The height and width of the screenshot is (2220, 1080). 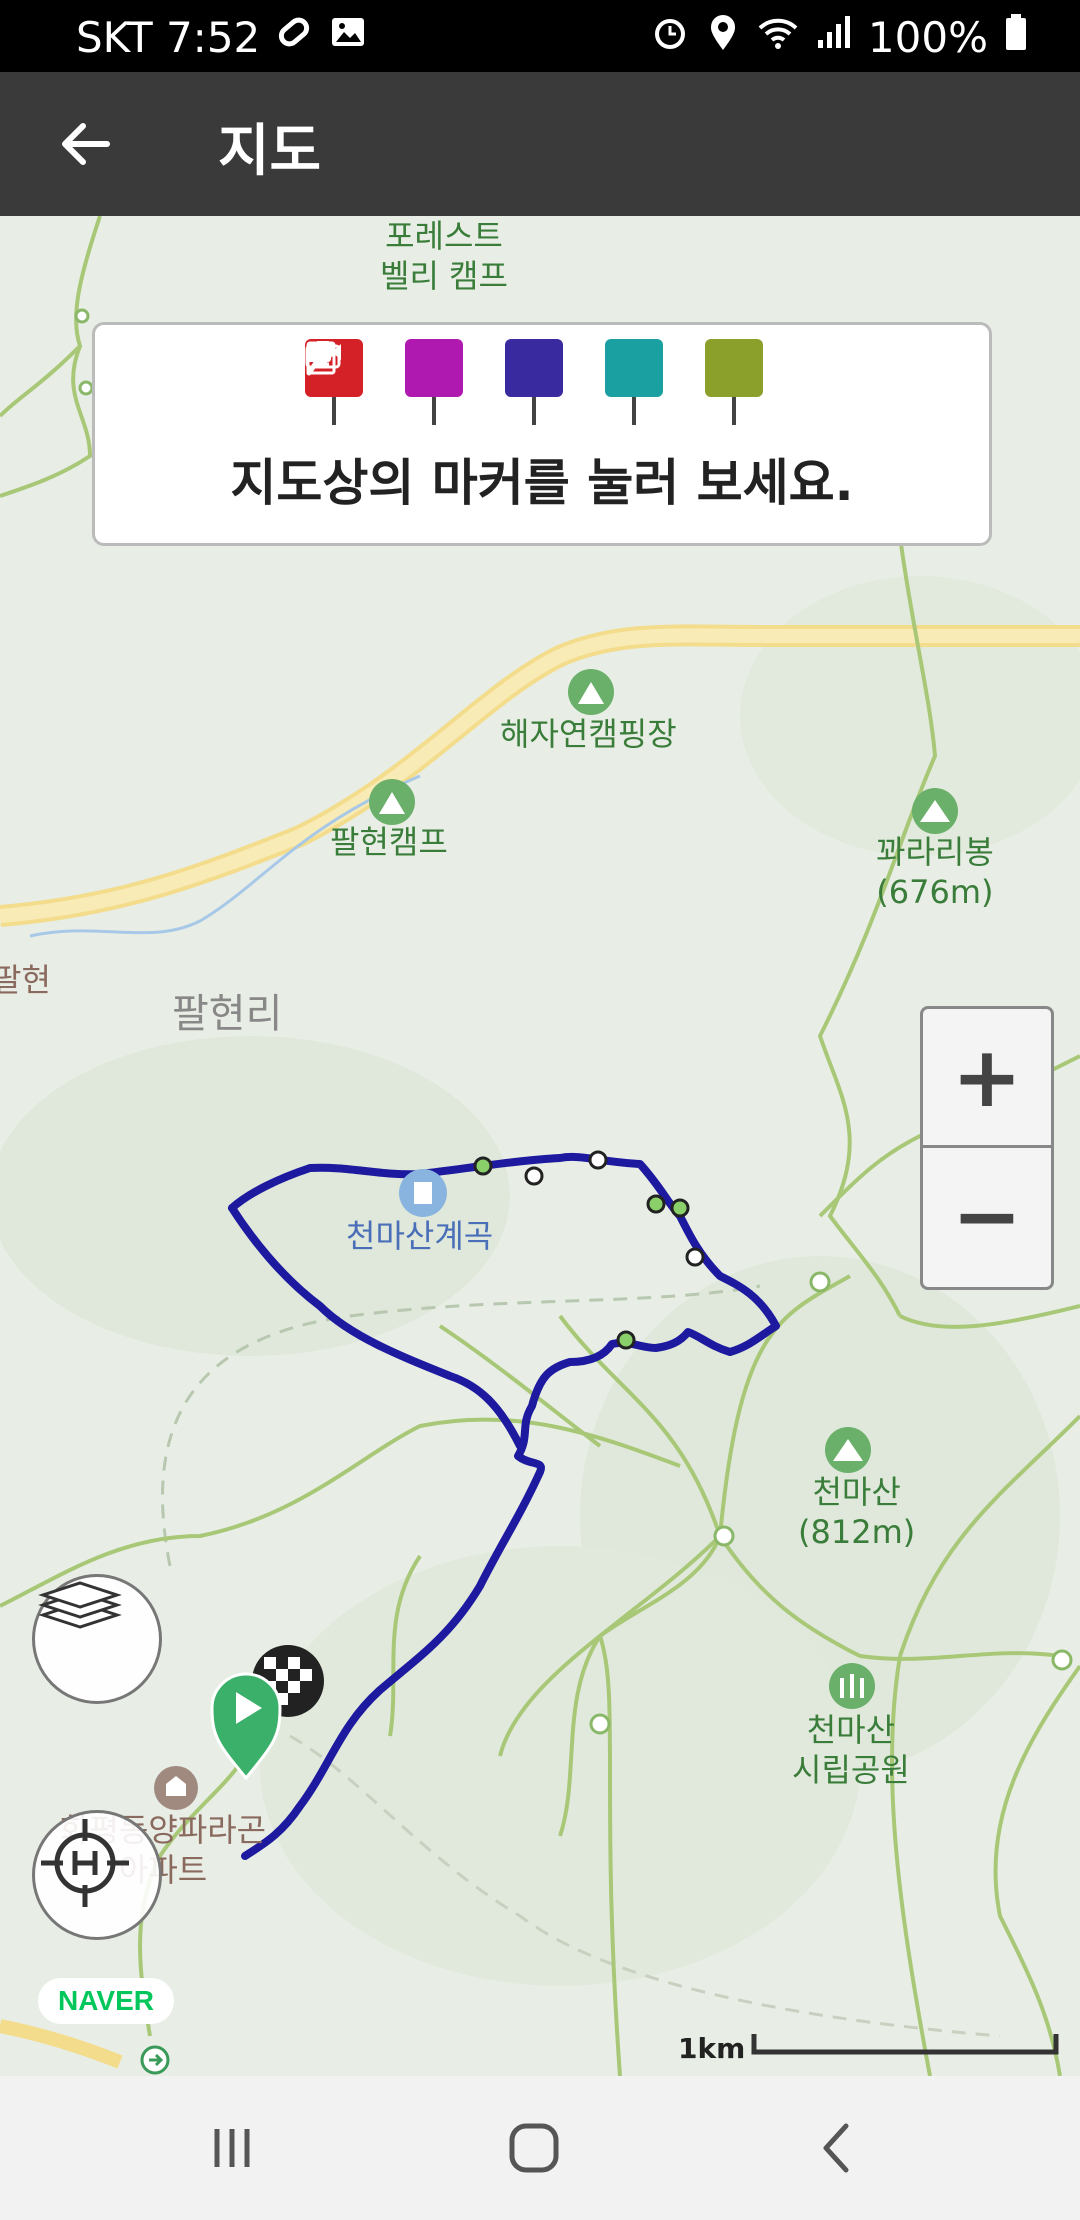 I want to click on layers-button, so click(x=97, y=1639).